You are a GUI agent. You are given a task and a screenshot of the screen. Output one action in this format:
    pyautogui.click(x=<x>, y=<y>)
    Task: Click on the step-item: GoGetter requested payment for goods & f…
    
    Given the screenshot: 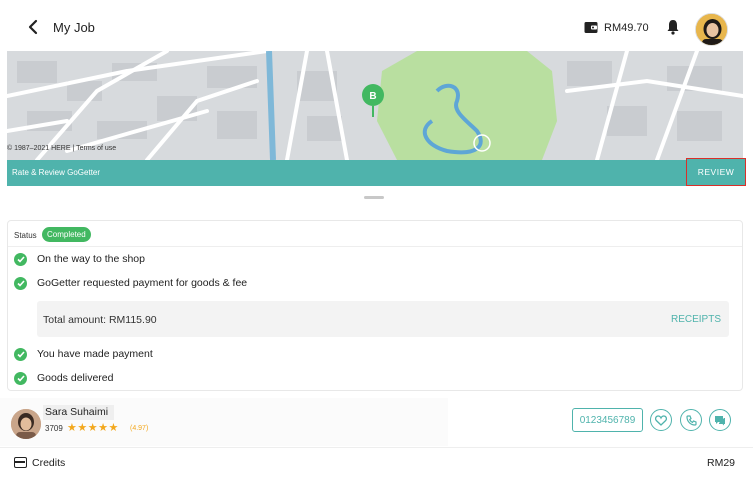 What is the action you would take?
    pyautogui.click(x=130, y=283)
    